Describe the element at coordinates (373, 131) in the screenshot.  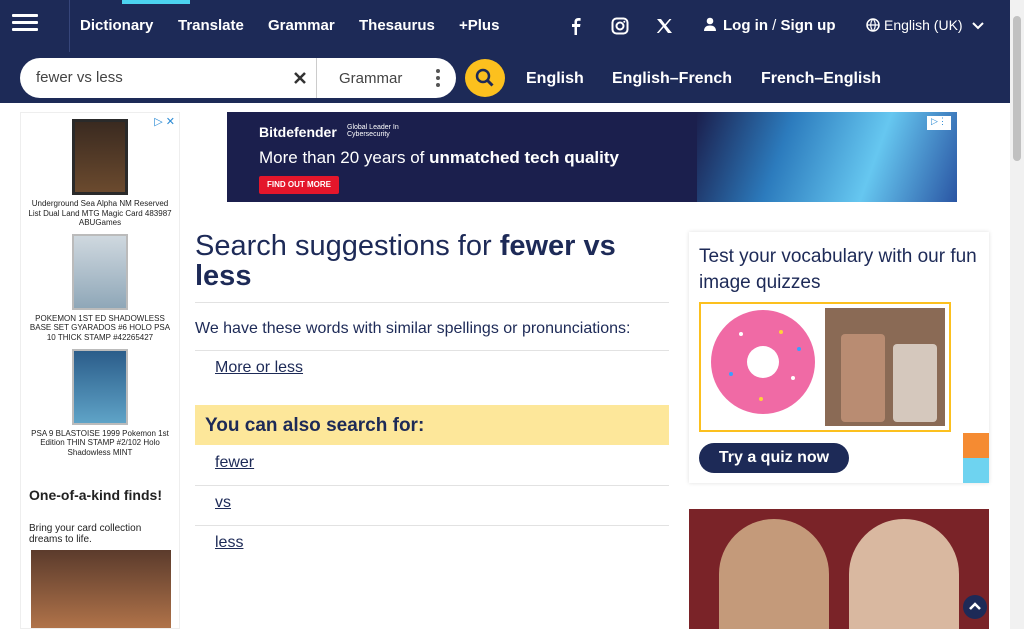
I see `ad-brand-tagline: Global Leader In Cybersecurity` at that location.